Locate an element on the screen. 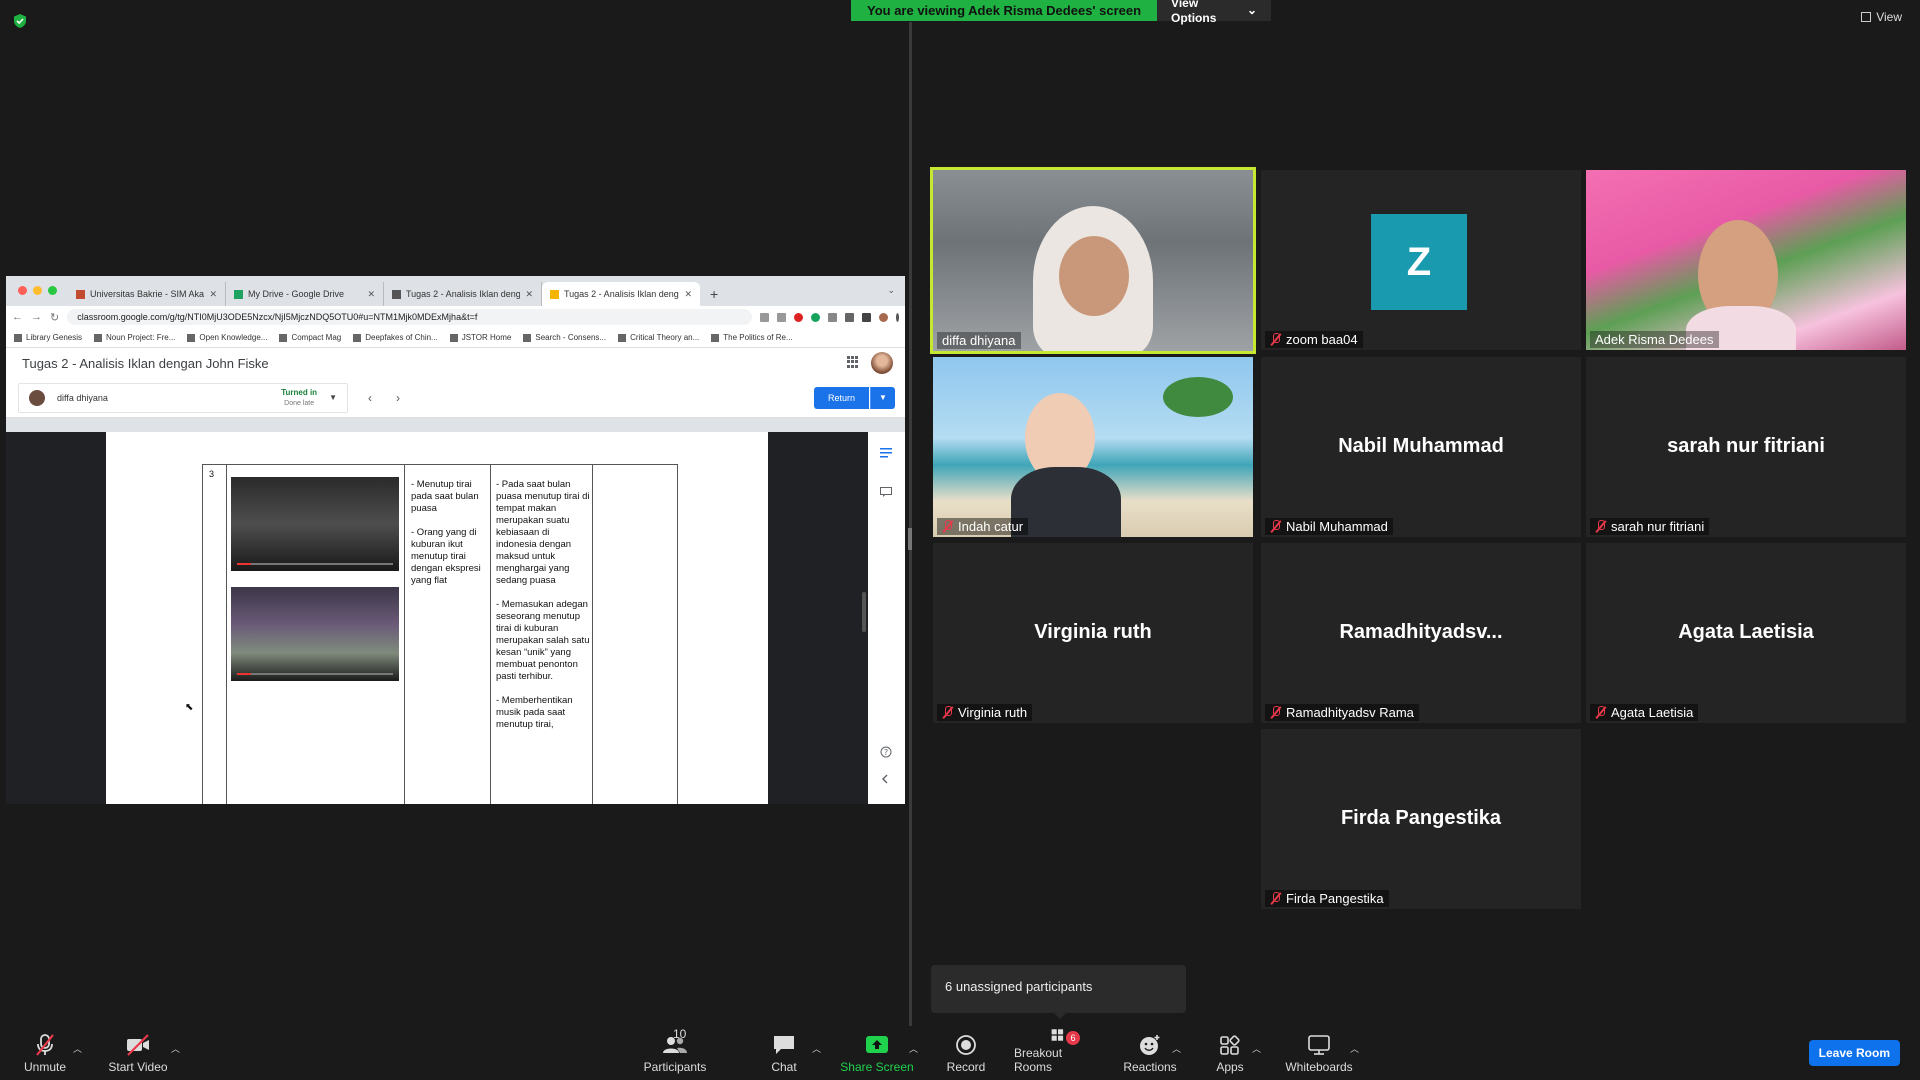 The image size is (1920, 1080). participant-tile-active-speaker: diffa dhiyana is located at coordinates (1093, 260).